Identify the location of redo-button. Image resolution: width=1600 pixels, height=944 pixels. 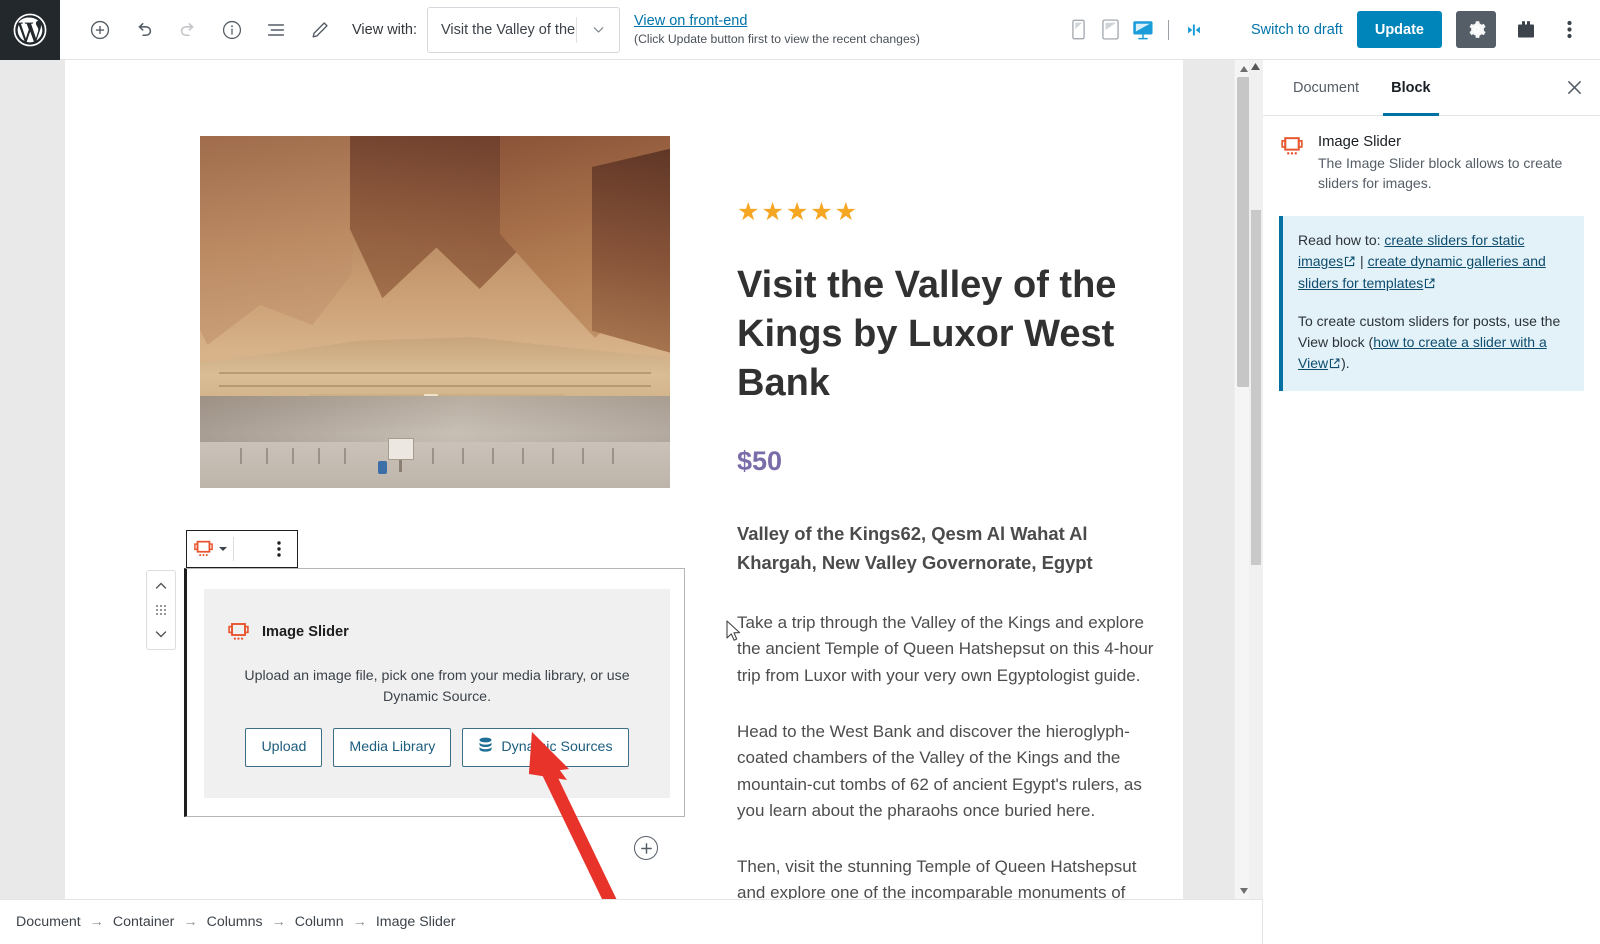
(188, 30).